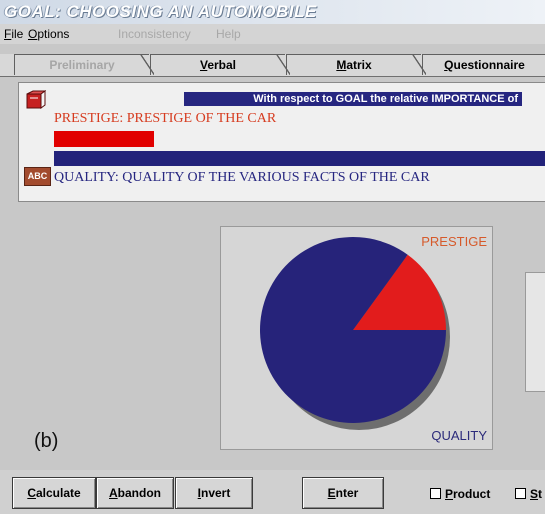 The width and height of the screenshot is (545, 514). What do you see at coordinates (46, 441) in the screenshot?
I see `figure-label: (b)` at bounding box center [46, 441].